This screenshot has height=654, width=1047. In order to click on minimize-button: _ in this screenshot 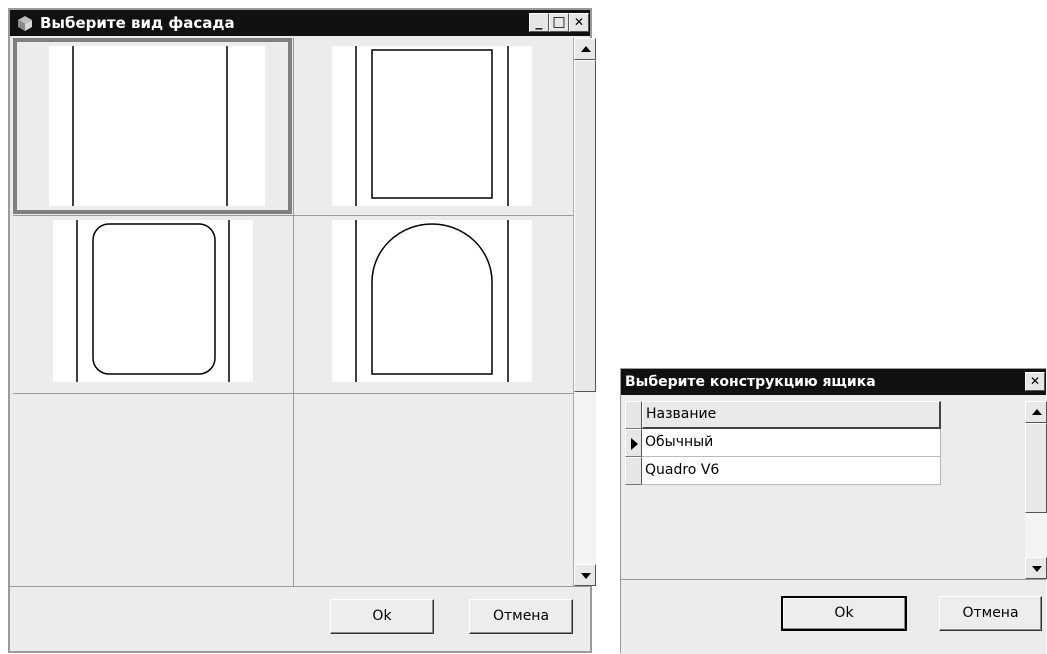, I will do `click(539, 22)`.